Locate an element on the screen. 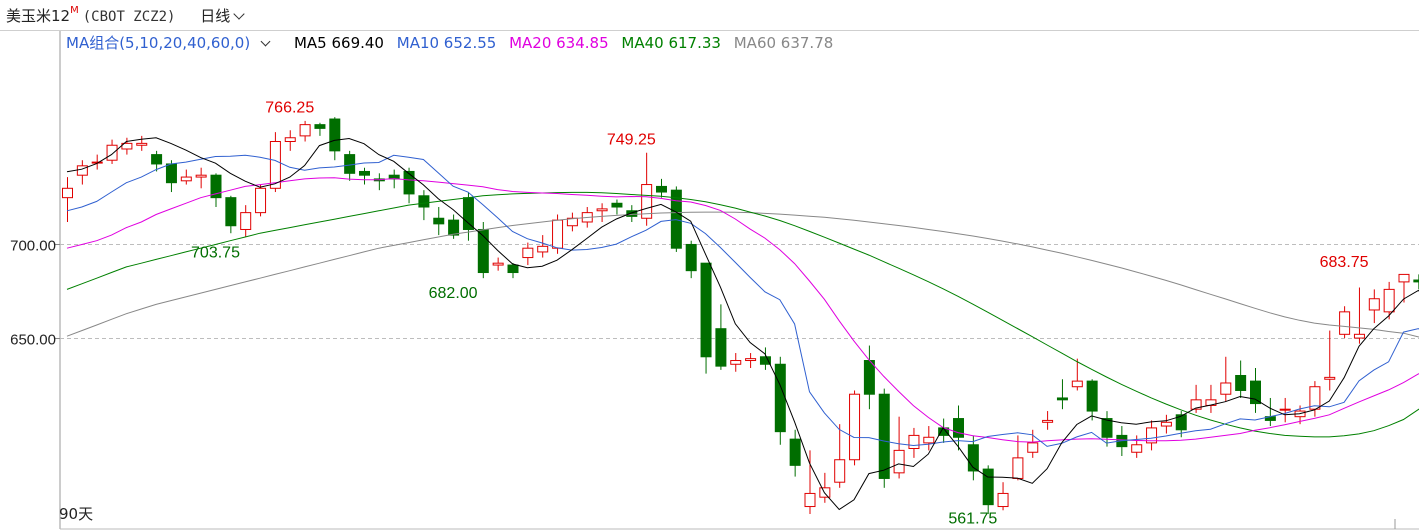  high-price-label: 683.75 is located at coordinates (1344, 262).